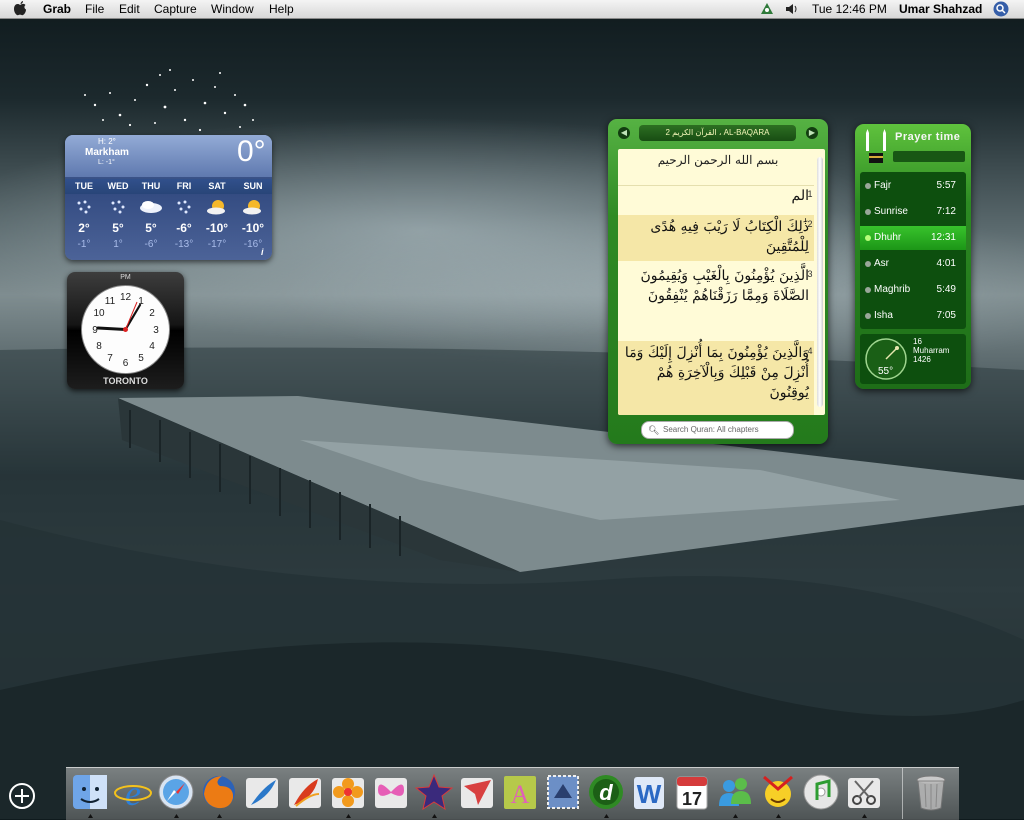 The image size is (1024, 820). I want to click on clock-widget: PM 12 1 2 3 4 5 6 7 8 9 10 11 TORONTO, so click(125, 330).